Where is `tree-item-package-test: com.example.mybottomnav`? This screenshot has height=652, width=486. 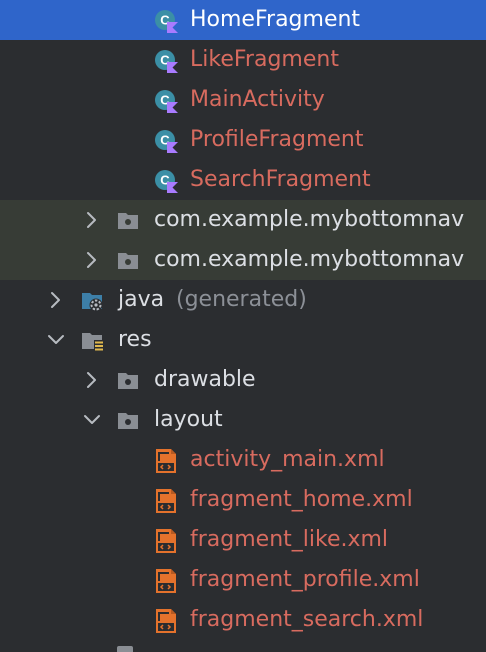
tree-item-package-test: com.example.mybottomnav is located at coordinates (243, 260).